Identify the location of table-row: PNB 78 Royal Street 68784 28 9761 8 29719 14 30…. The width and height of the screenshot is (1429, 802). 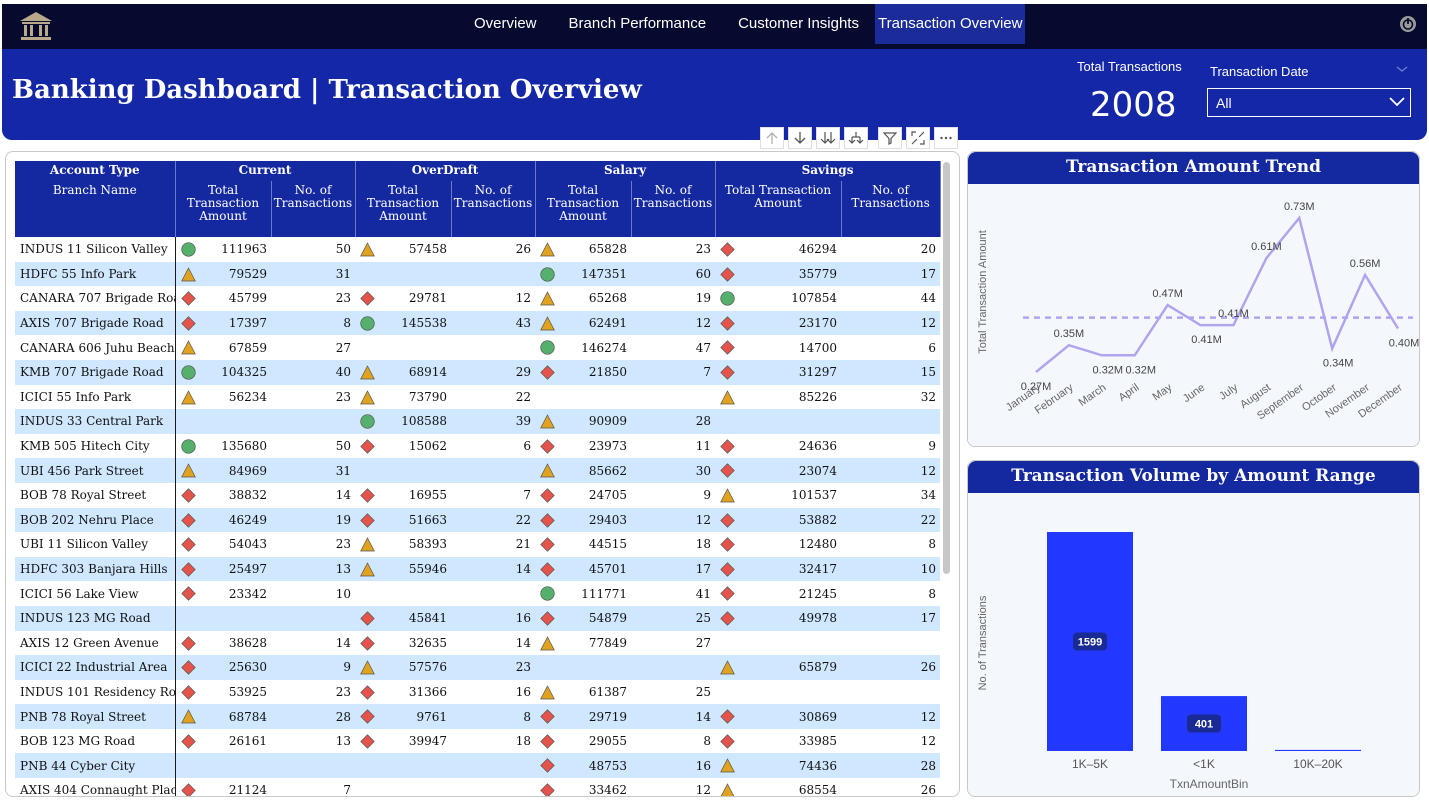
(478, 716).